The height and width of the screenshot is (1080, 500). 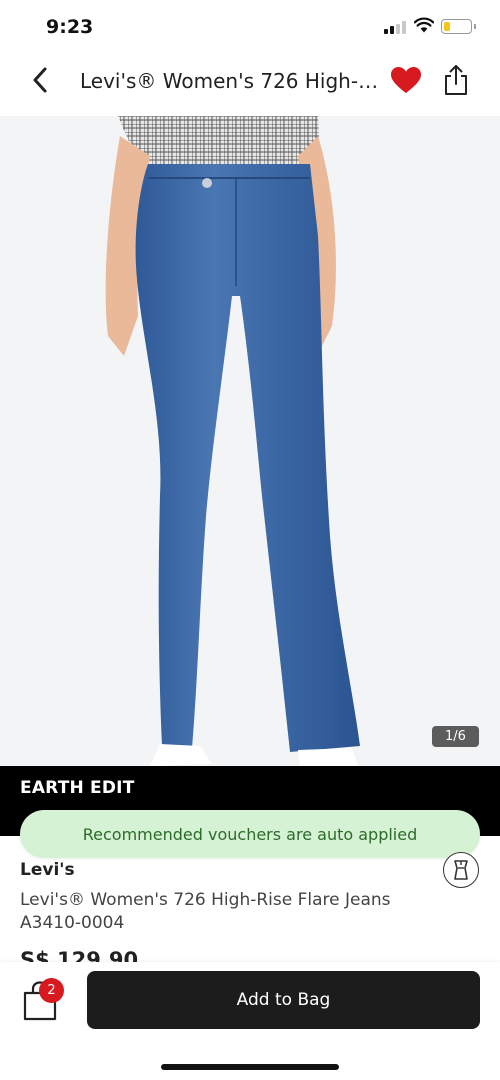 I want to click on heart-icon, so click(x=406, y=80).